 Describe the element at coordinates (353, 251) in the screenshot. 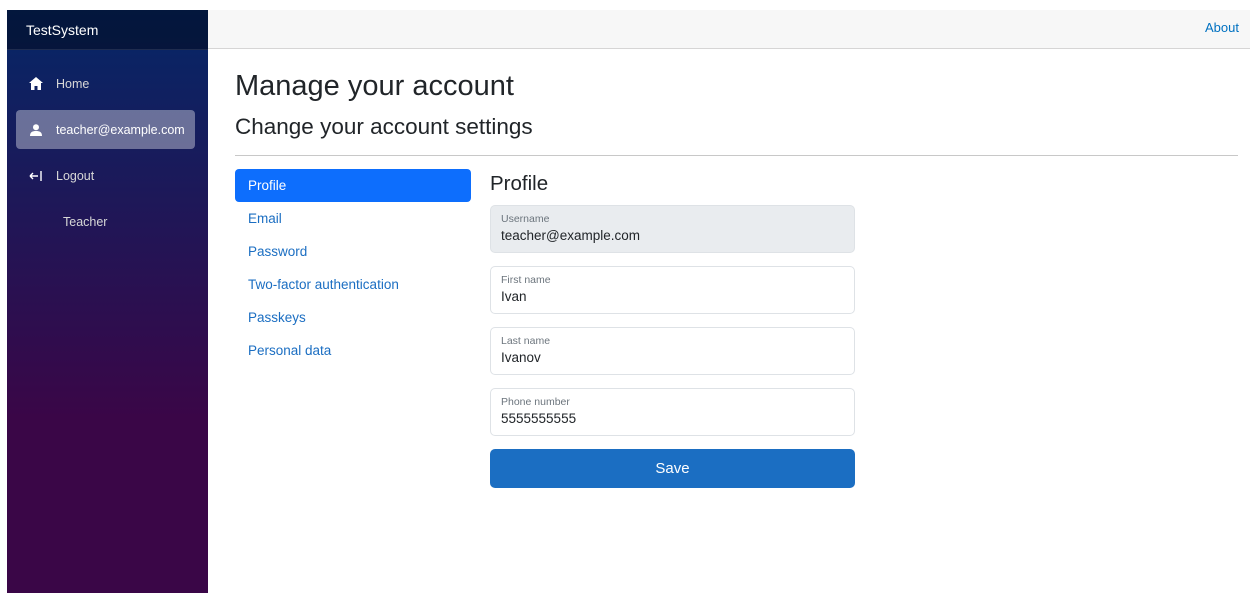

I see `account-nav-password: Password` at that location.